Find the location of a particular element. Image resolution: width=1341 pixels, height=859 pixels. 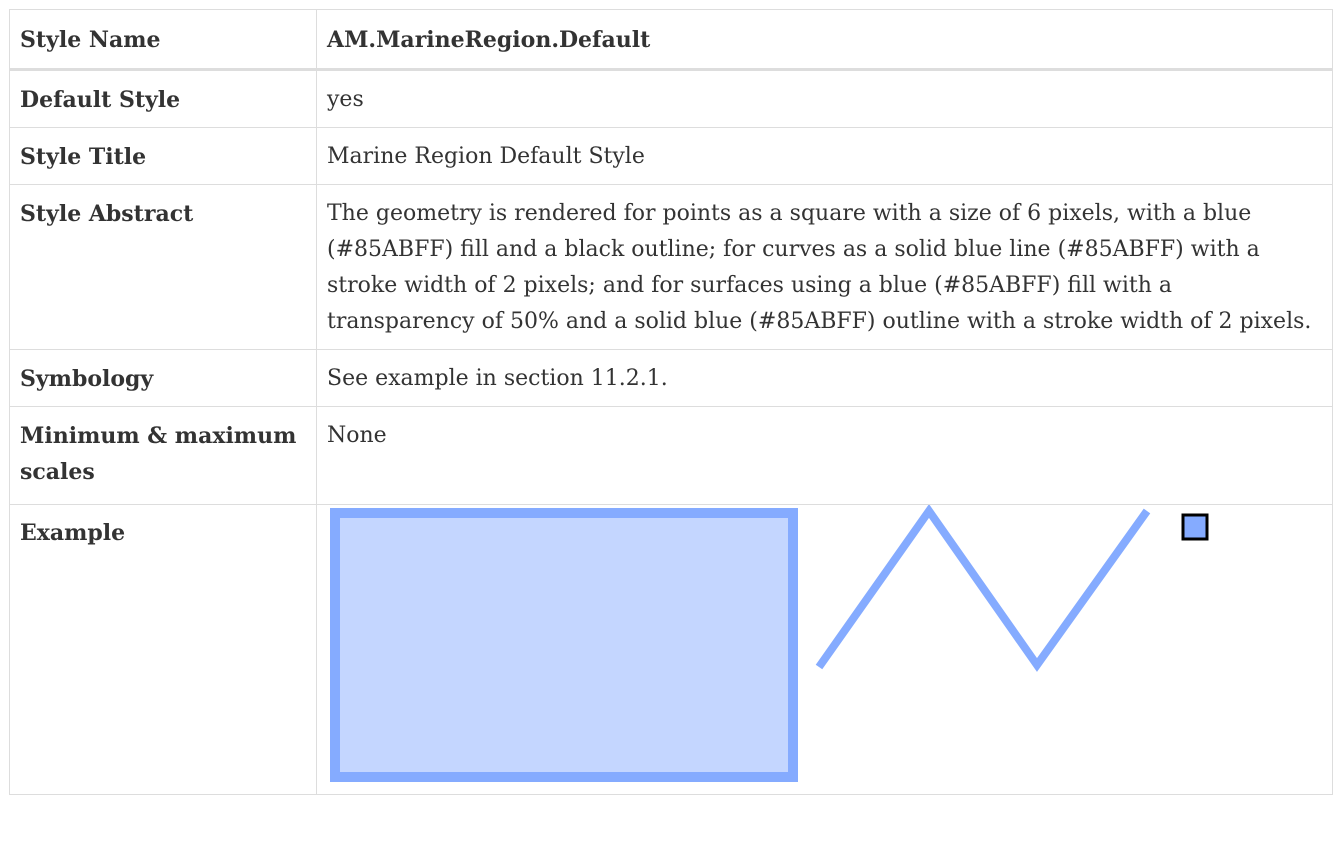

default-style-row: Default Style yes is located at coordinates (671, 98).